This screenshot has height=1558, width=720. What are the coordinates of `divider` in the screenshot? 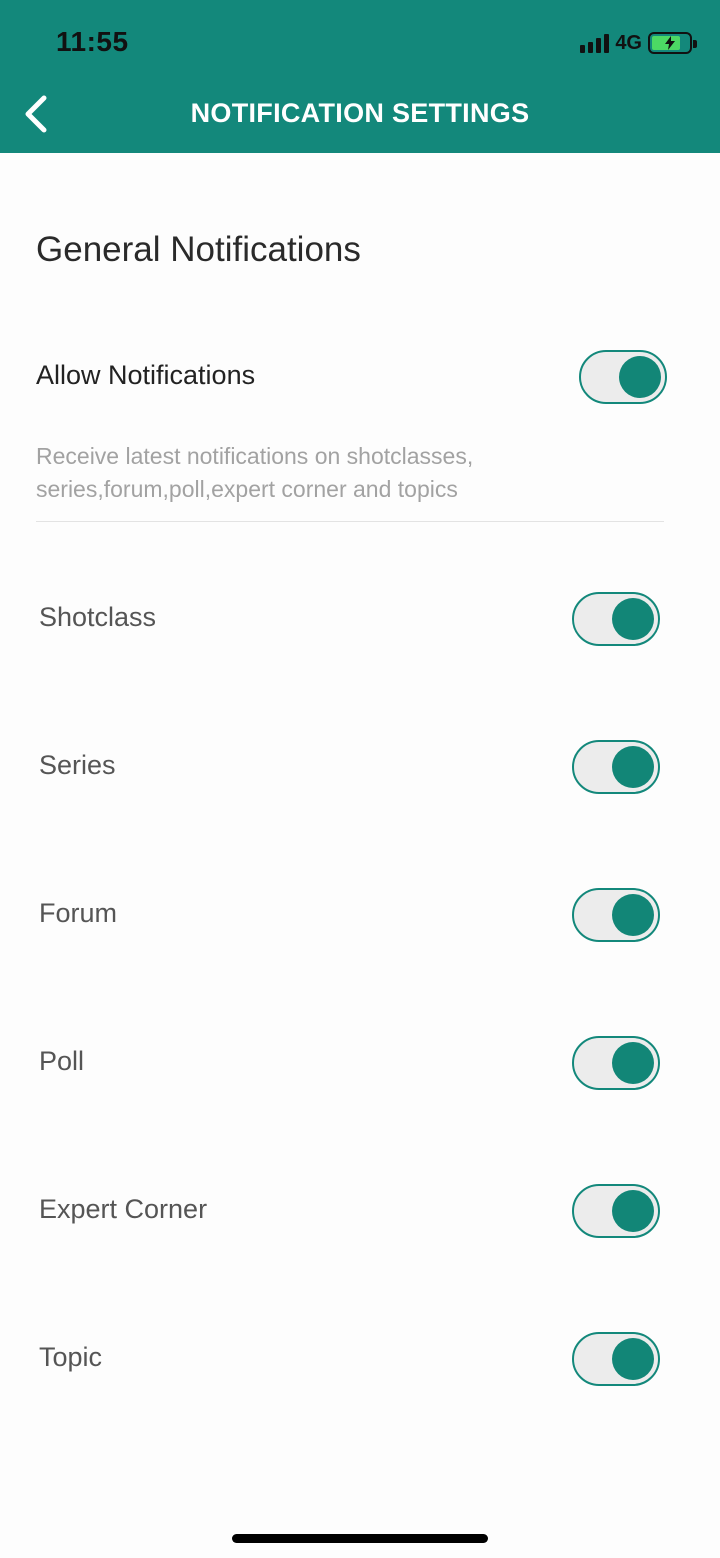 It's located at (350, 521).